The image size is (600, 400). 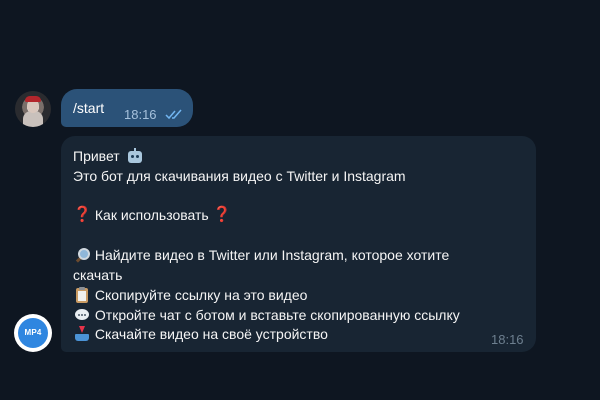 I want to click on robot-face-icon, so click(x=135, y=156).